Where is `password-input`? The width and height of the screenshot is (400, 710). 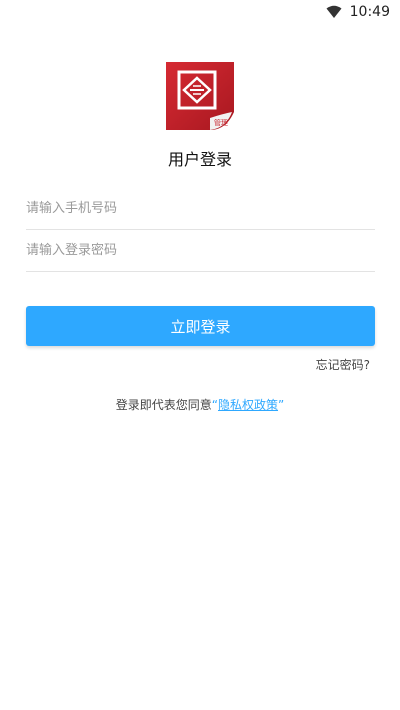 password-input is located at coordinates (200, 250).